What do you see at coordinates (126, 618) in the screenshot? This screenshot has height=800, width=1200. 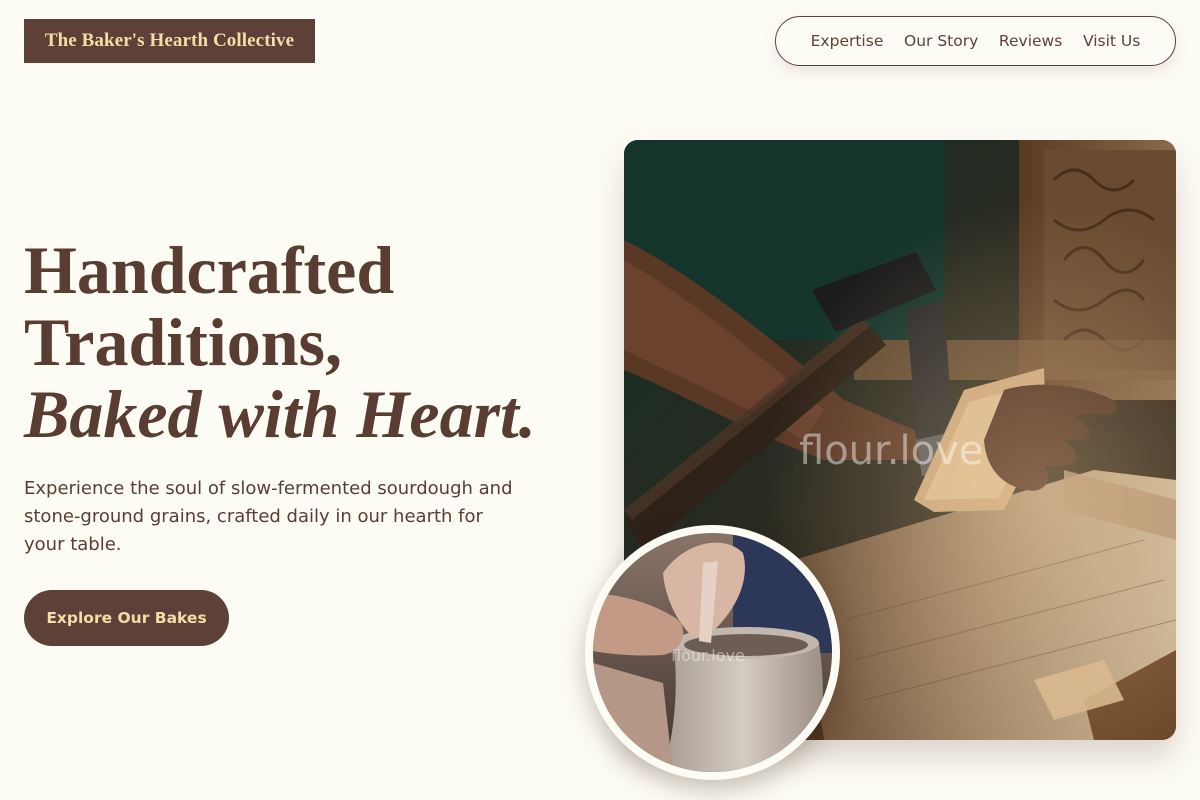 I see `explore-bakes-button: Explore Our Bakes` at bounding box center [126, 618].